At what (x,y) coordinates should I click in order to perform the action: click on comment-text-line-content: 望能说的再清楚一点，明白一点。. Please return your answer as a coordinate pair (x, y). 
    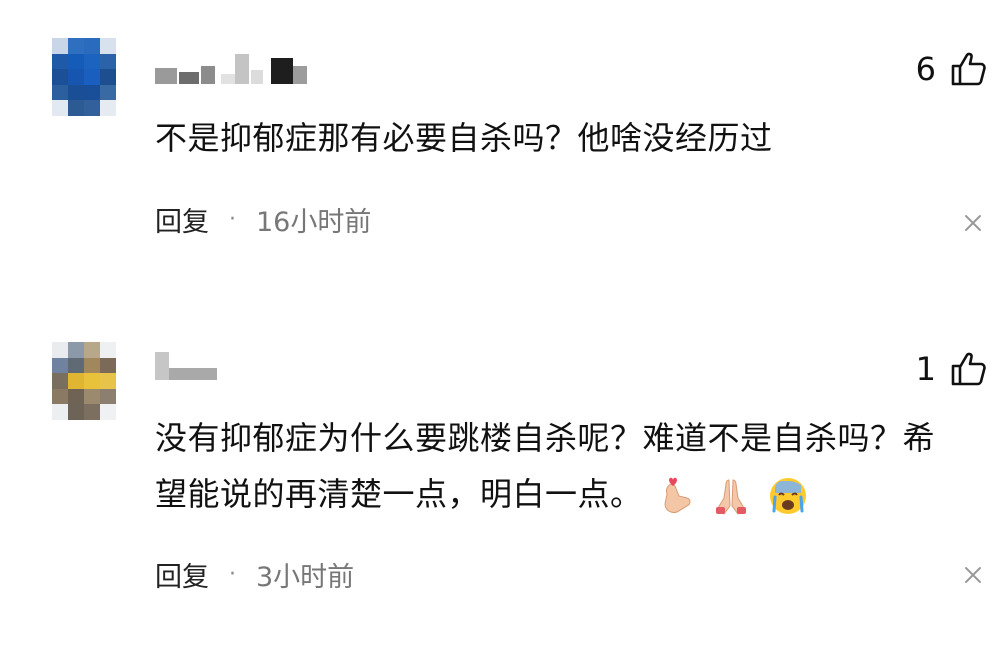
    Looking at the image, I should click on (399, 494).